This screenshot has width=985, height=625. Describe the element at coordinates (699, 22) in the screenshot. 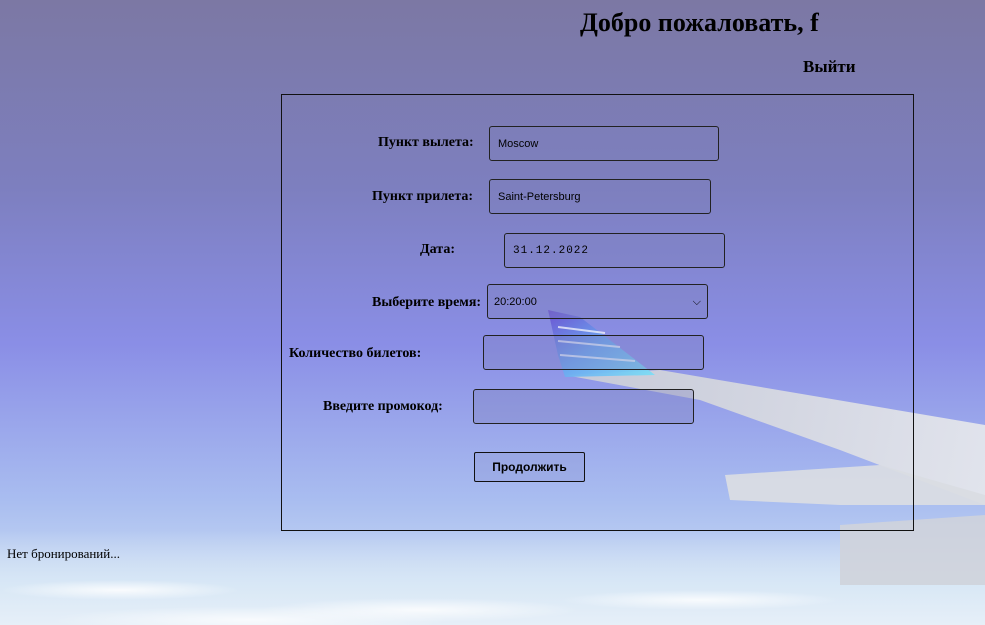

I see `welcome-heading: Добро пожаловать, f` at that location.